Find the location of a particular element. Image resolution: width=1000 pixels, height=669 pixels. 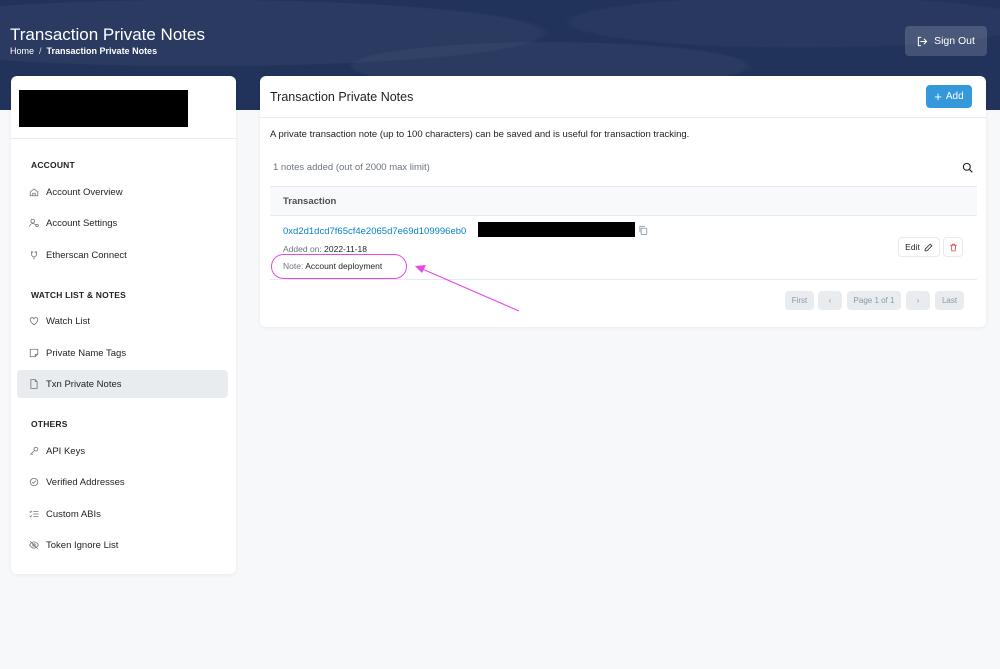

sidebar-item-private-name-tags: Private Name Tags is located at coordinates (122, 353).